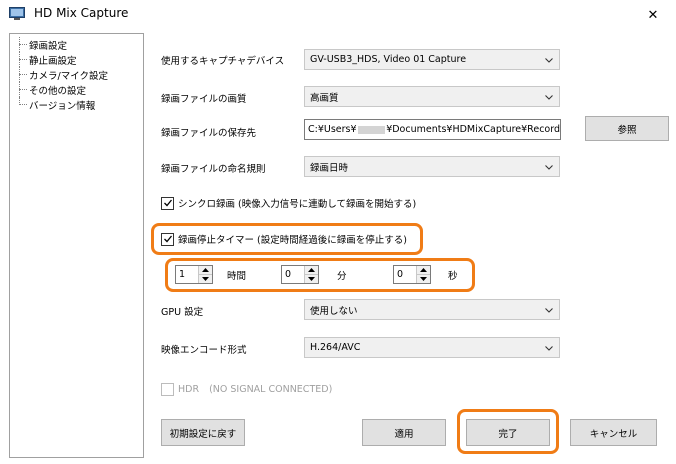 Image resolution: width=676 pixels, height=464 pixels. I want to click on minutes-value: 0, so click(288, 274).